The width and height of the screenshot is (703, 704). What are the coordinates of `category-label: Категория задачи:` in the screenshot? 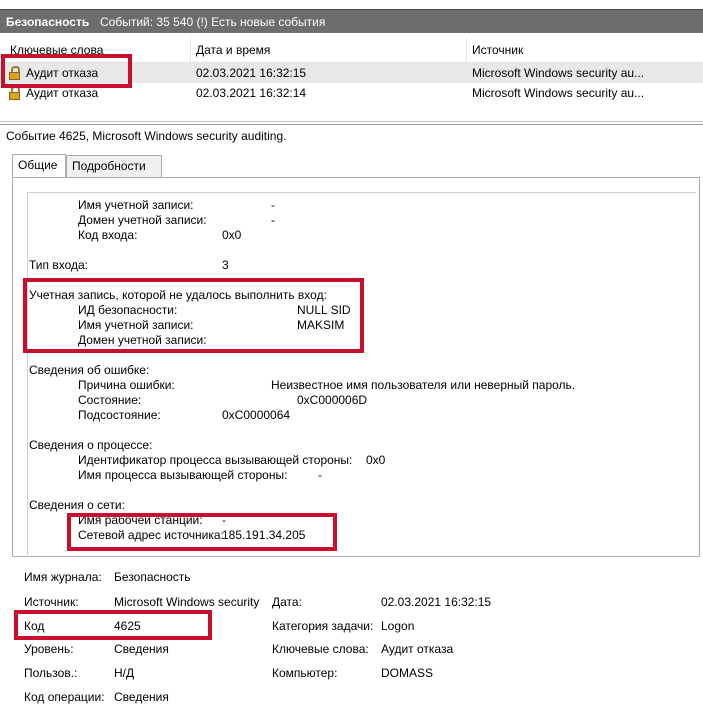 It's located at (323, 626).